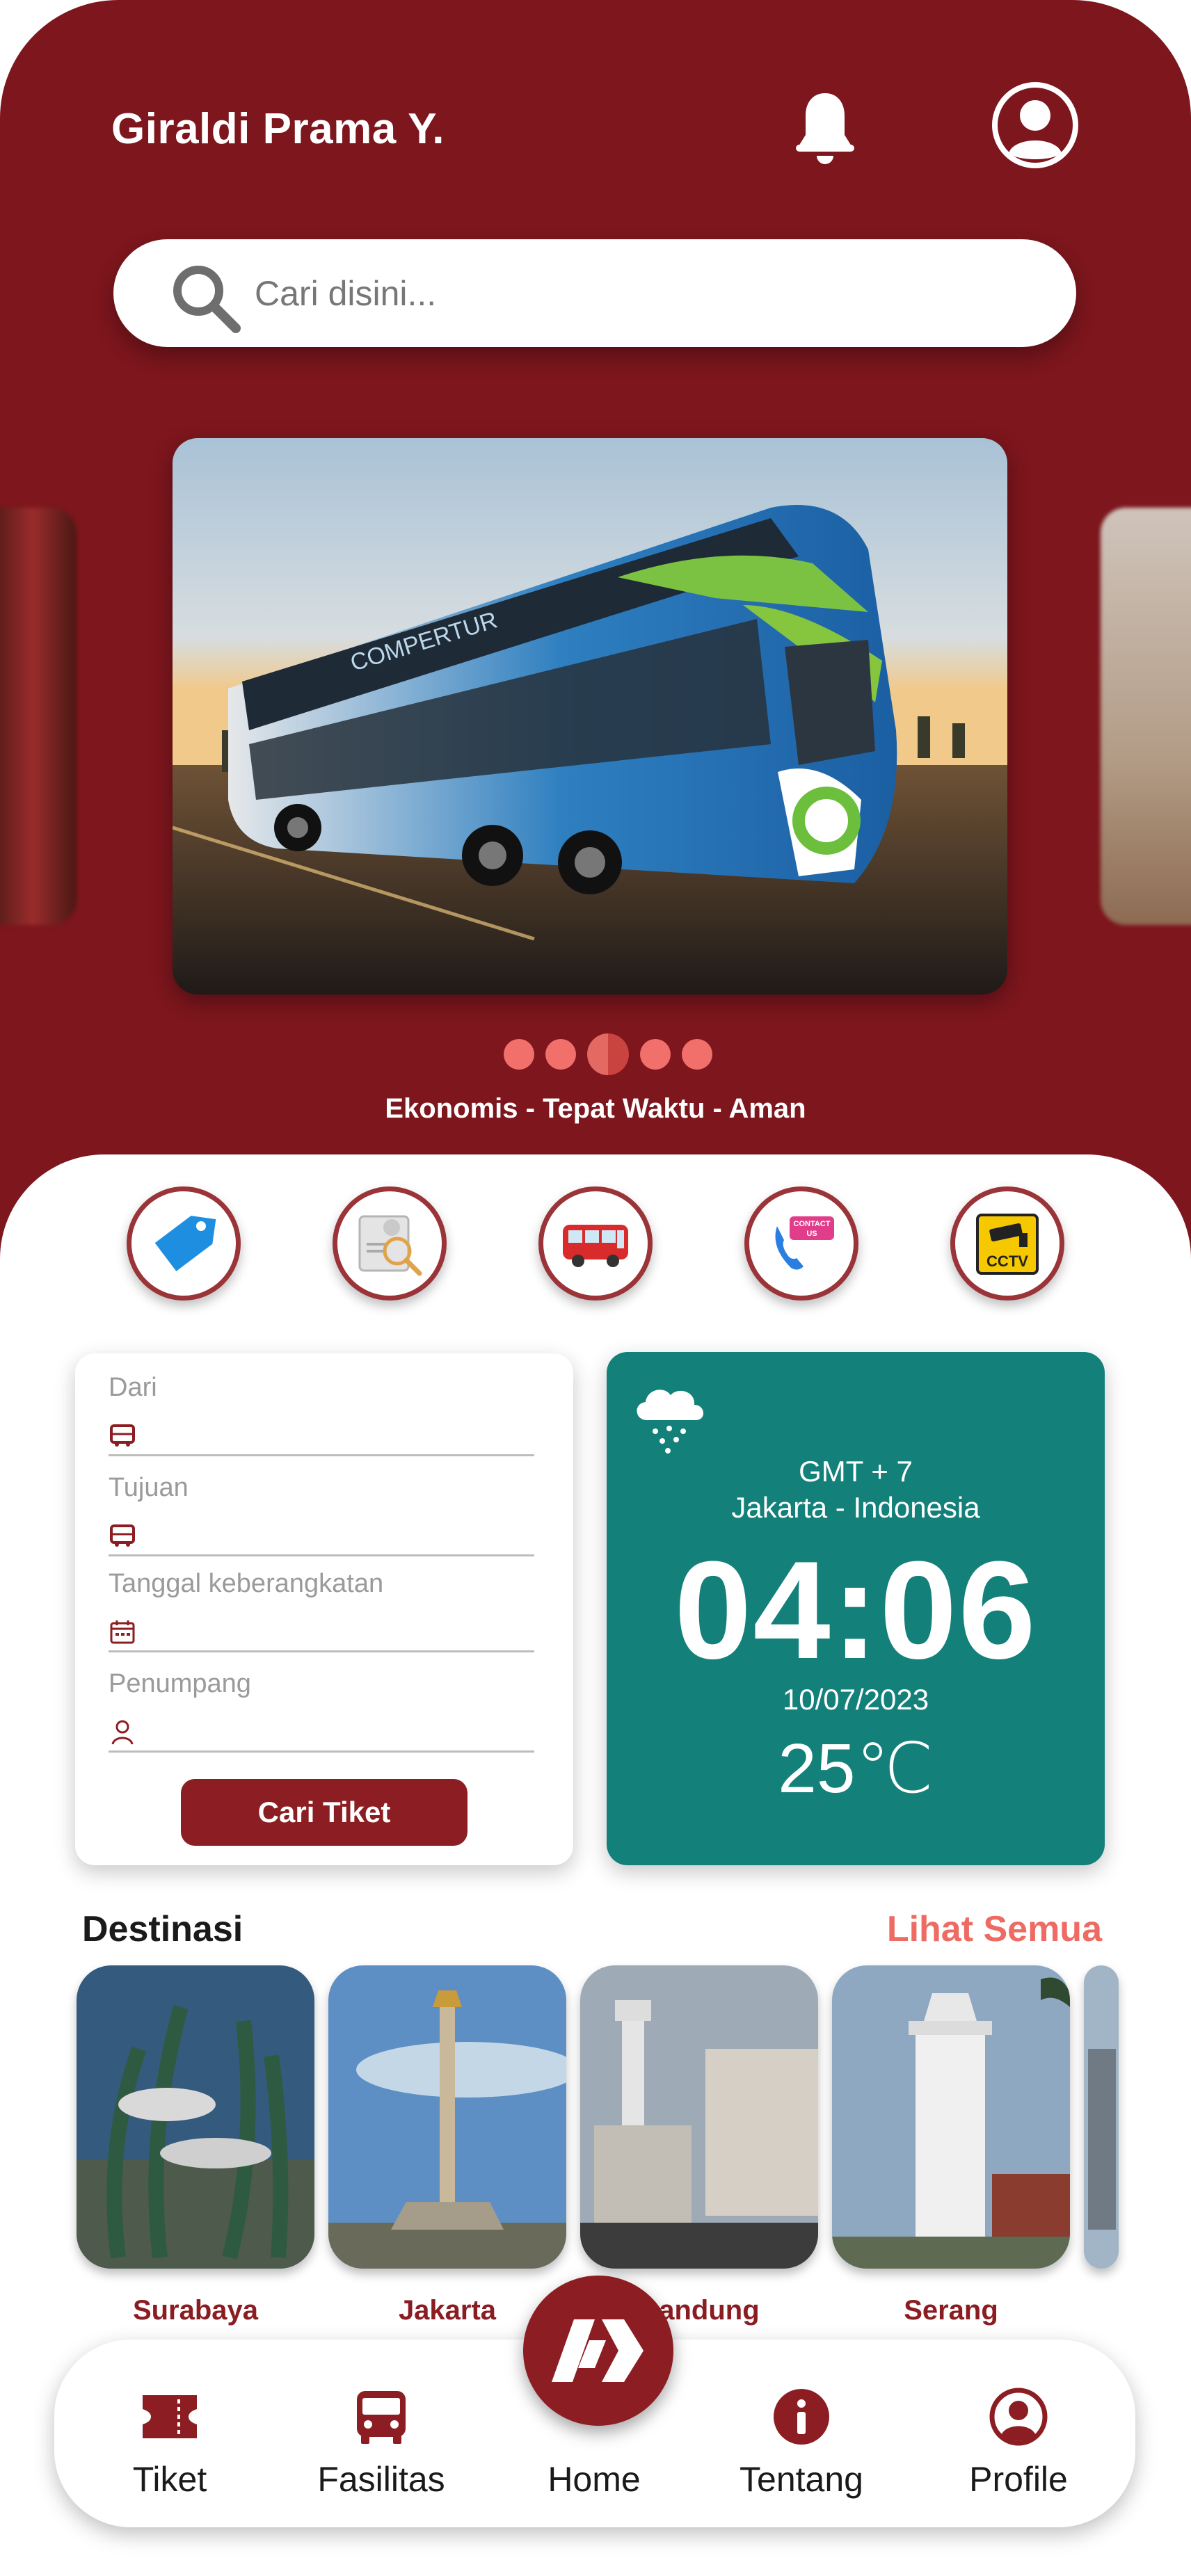 The width and height of the screenshot is (1191, 2576). I want to click on nav-label: Tiket, so click(169, 2479).